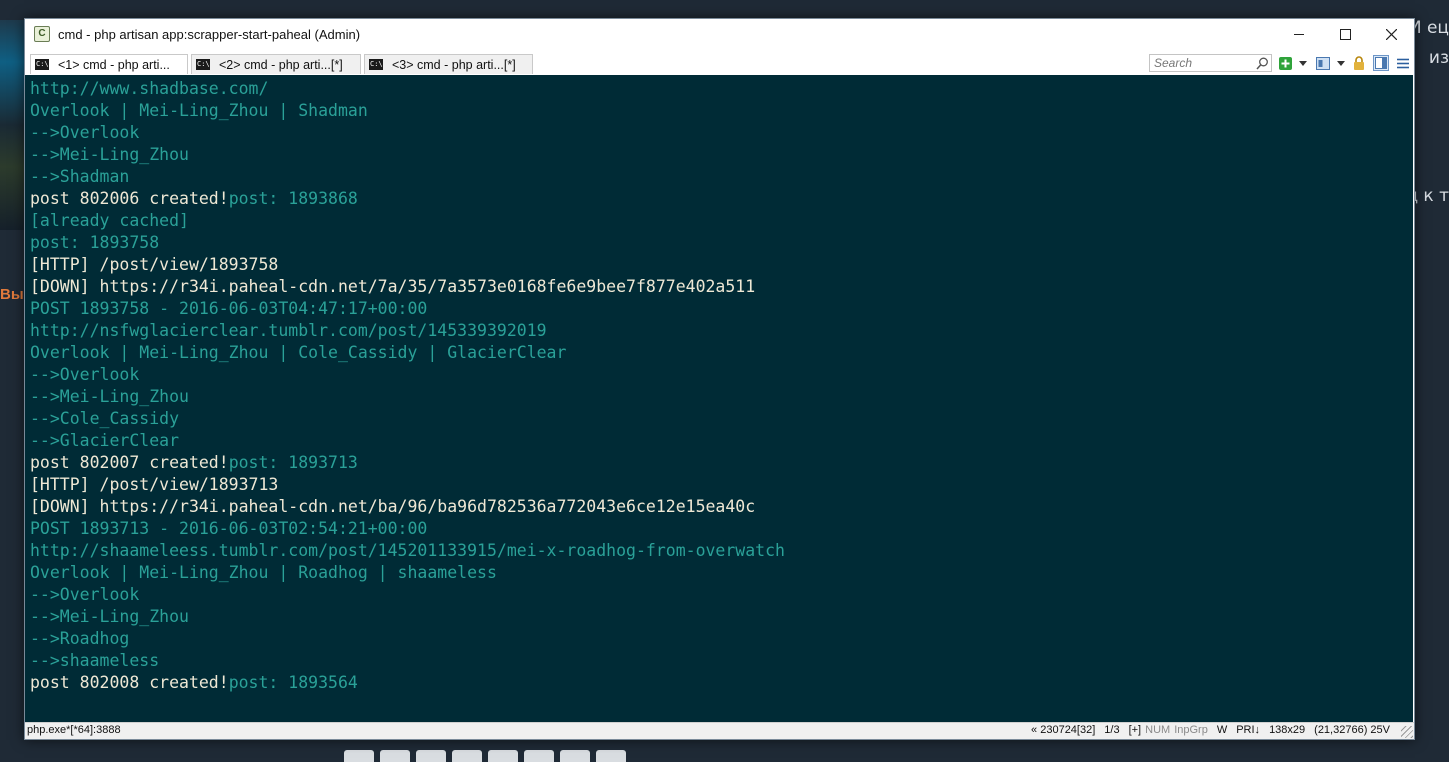 Image resolution: width=1449 pixels, height=762 pixels. Describe the element at coordinates (1157, 730) in the screenshot. I see `status-num: NUM` at that location.